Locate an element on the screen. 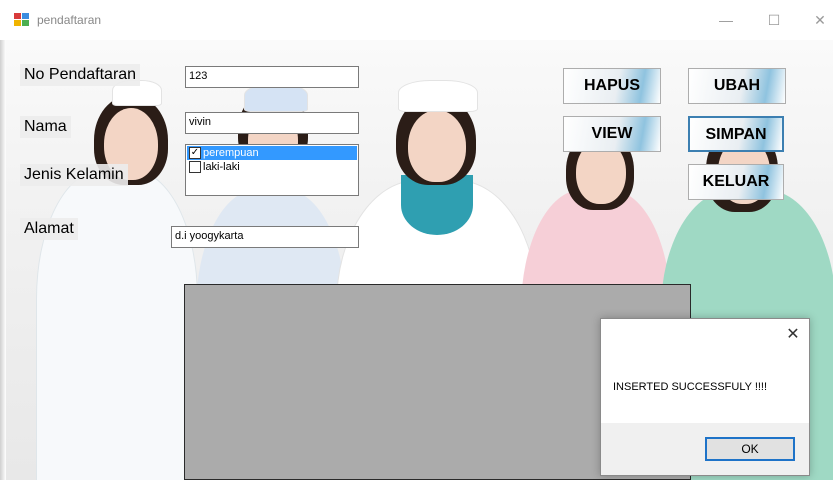 The image size is (833, 480). dialog-footer: OK is located at coordinates (705, 449).